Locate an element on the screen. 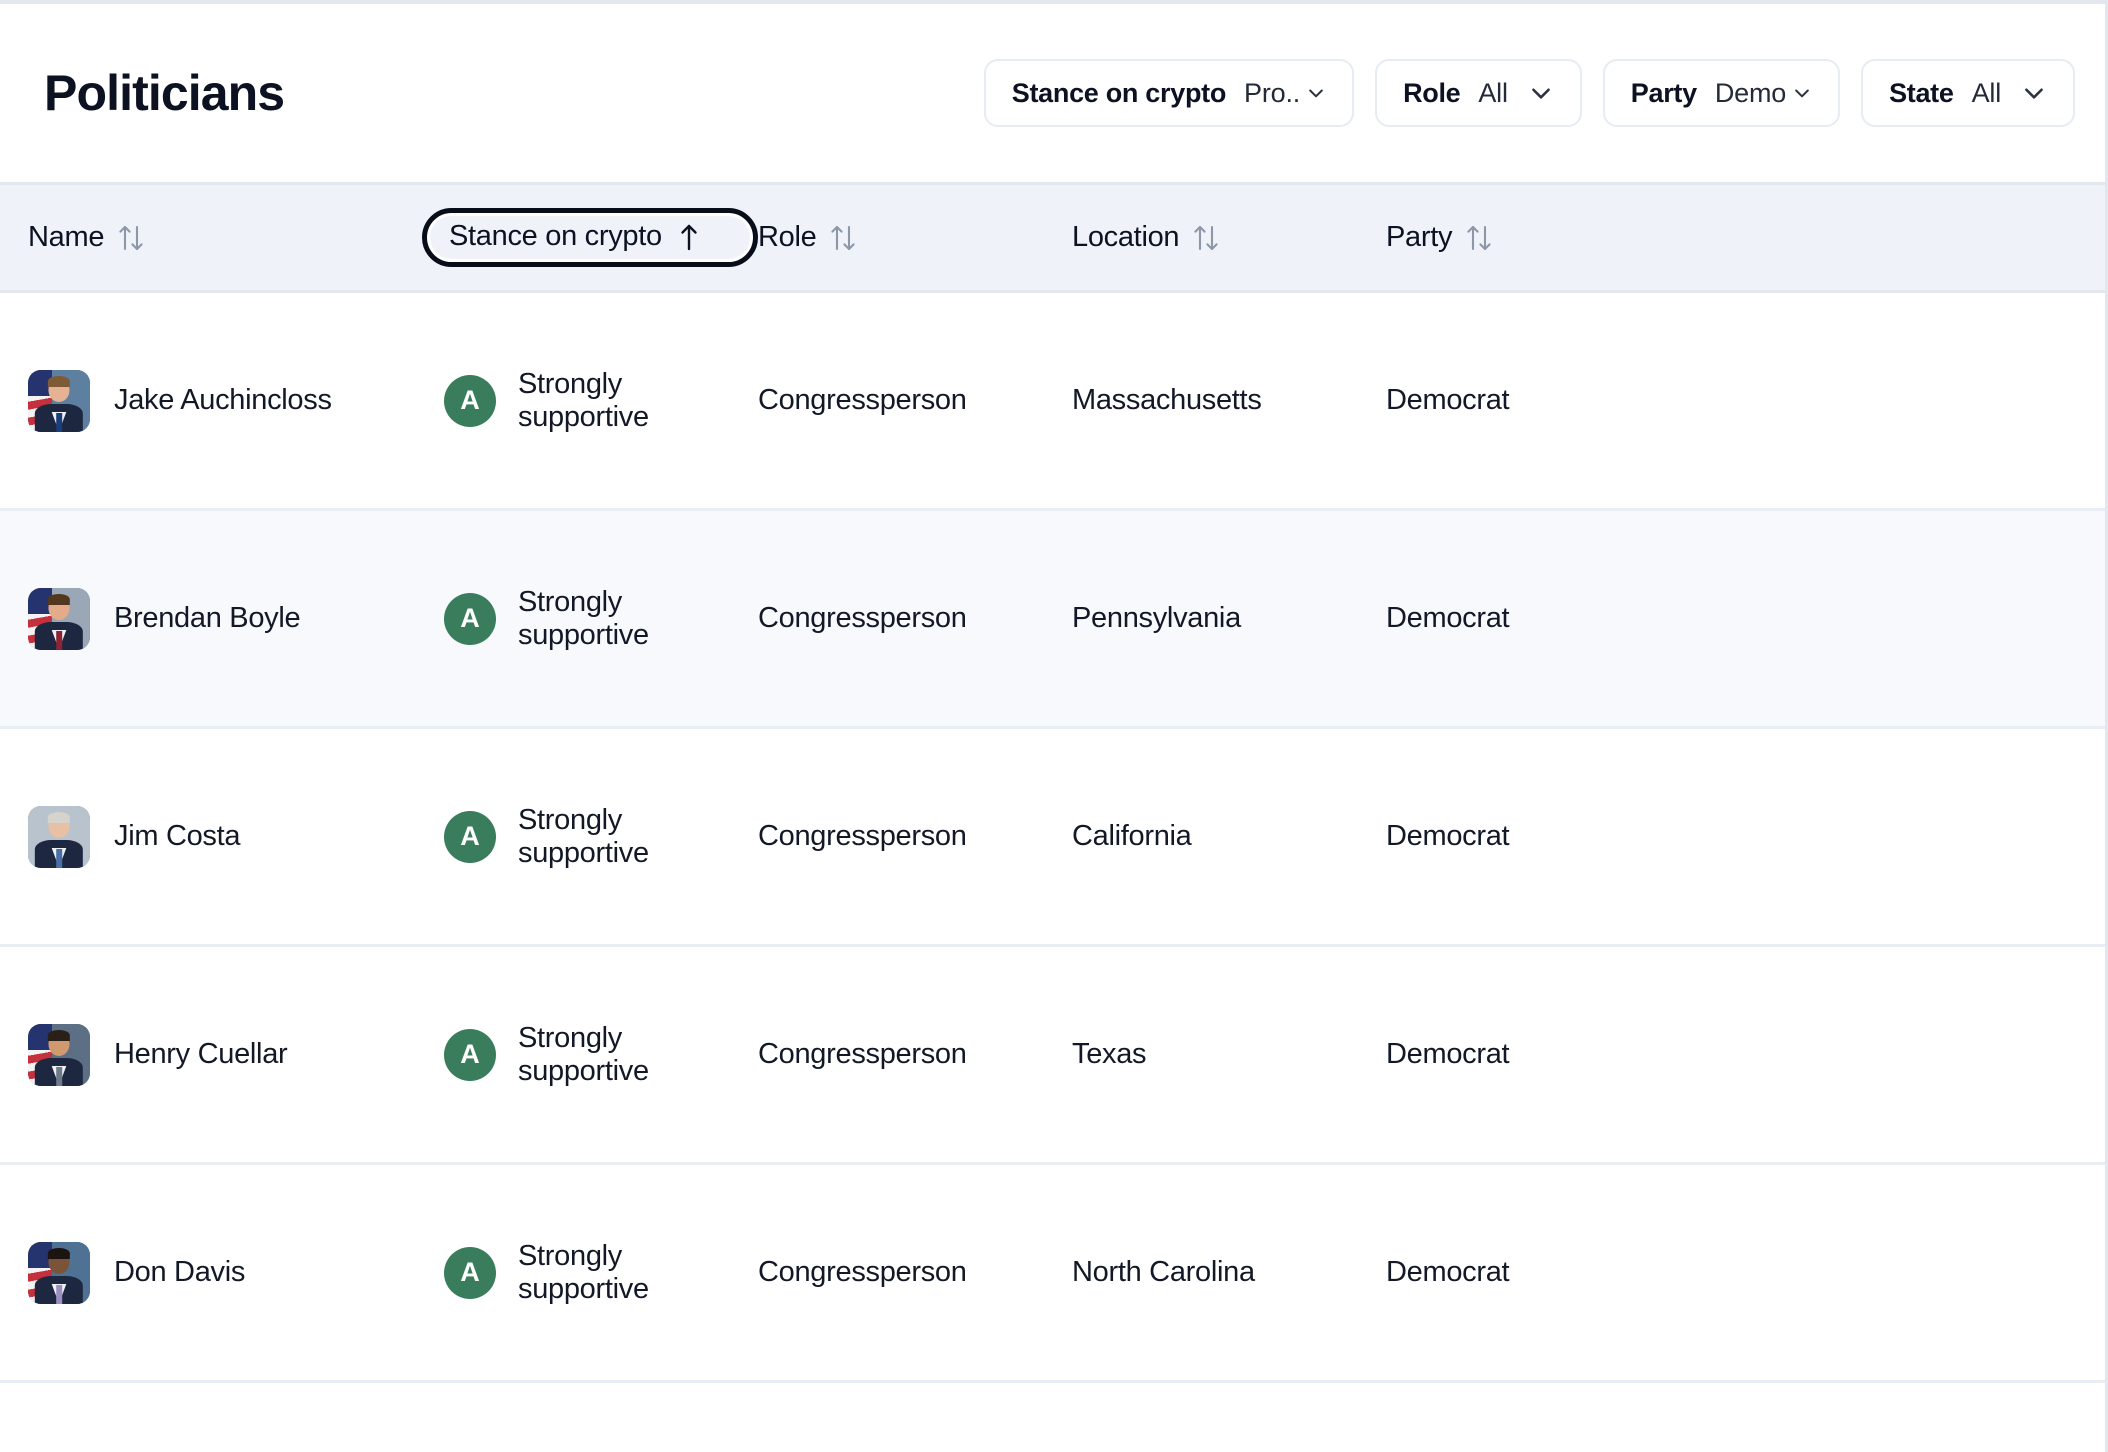 The height and width of the screenshot is (1452, 2108). filter-party: Party Demo is located at coordinates (1721, 93).